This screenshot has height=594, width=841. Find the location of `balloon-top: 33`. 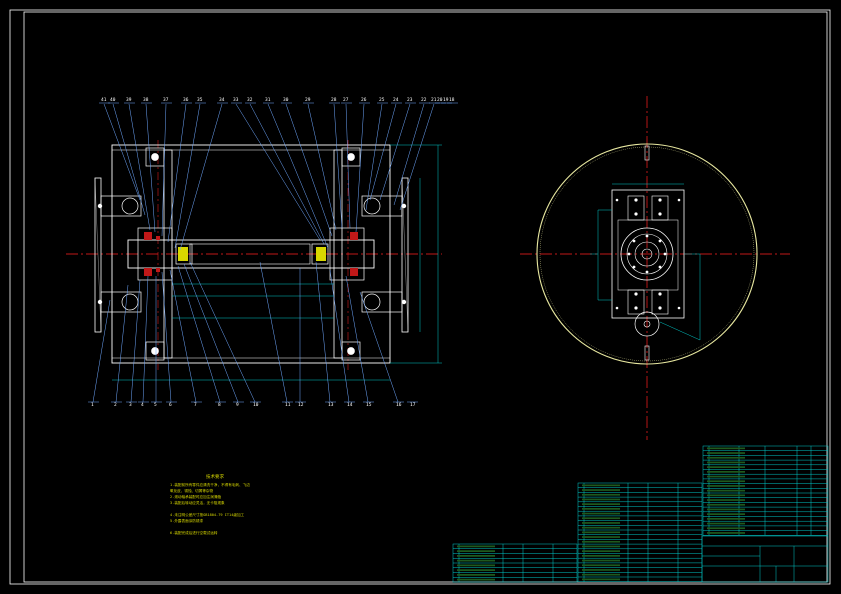

balloon-top: 33 is located at coordinates (236, 100).